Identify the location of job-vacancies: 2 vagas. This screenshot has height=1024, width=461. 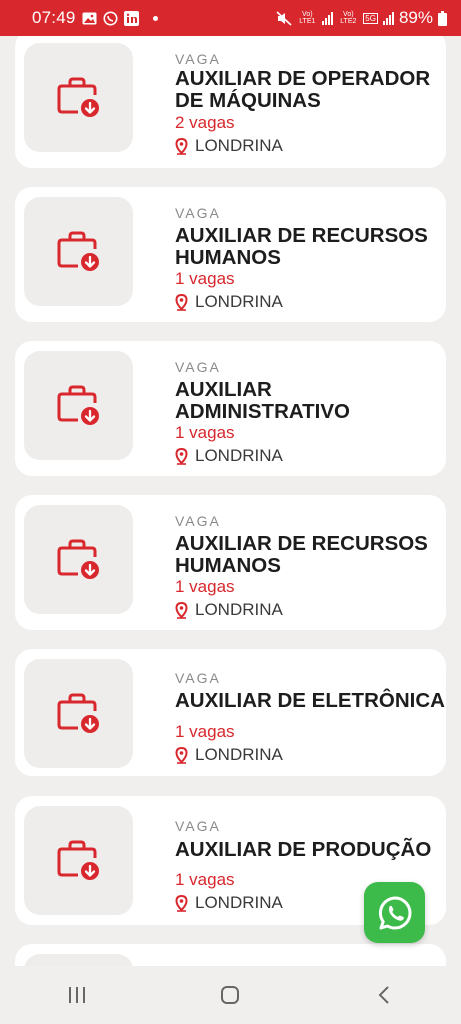
(205, 122).